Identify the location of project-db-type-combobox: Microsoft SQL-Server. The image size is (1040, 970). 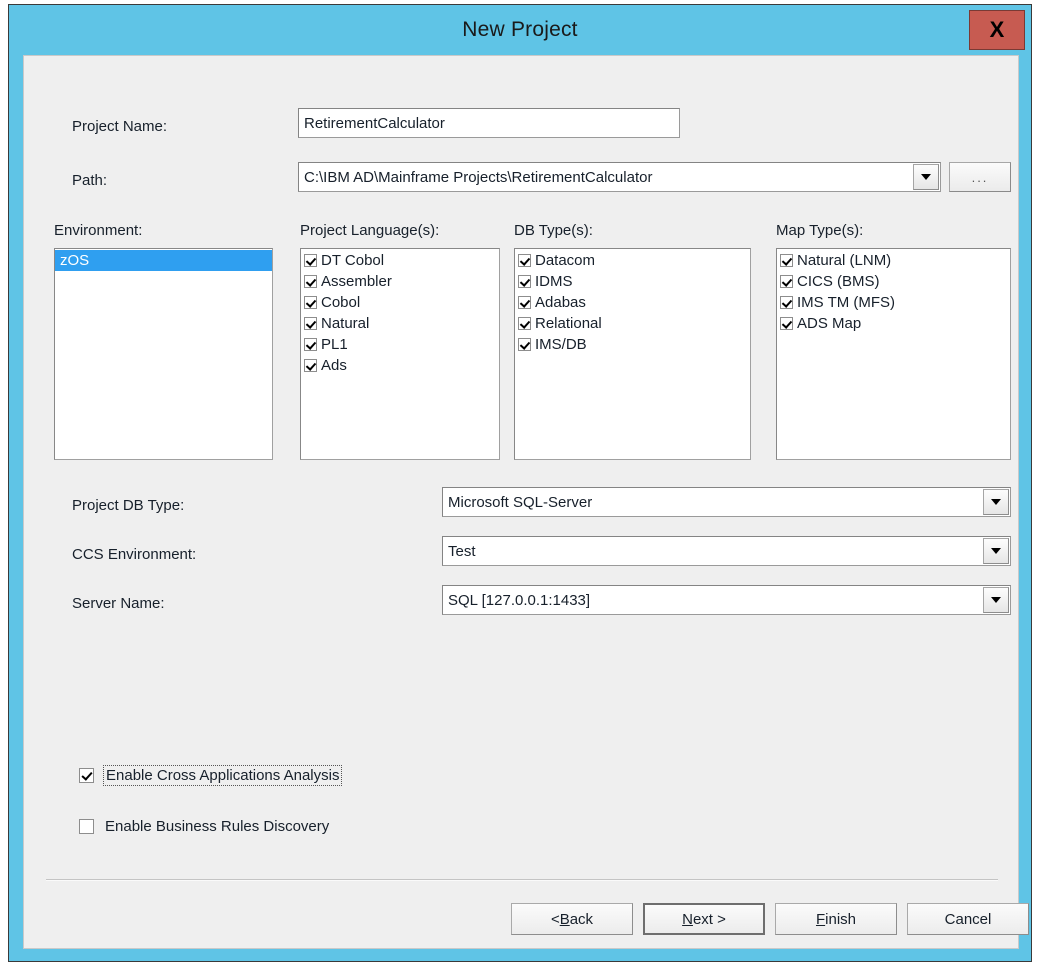
(726, 502).